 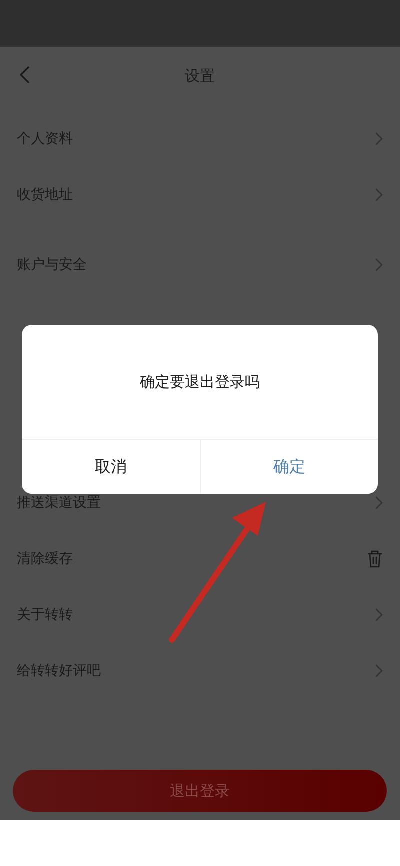 I want to click on back-icon, so click(x=25, y=75).